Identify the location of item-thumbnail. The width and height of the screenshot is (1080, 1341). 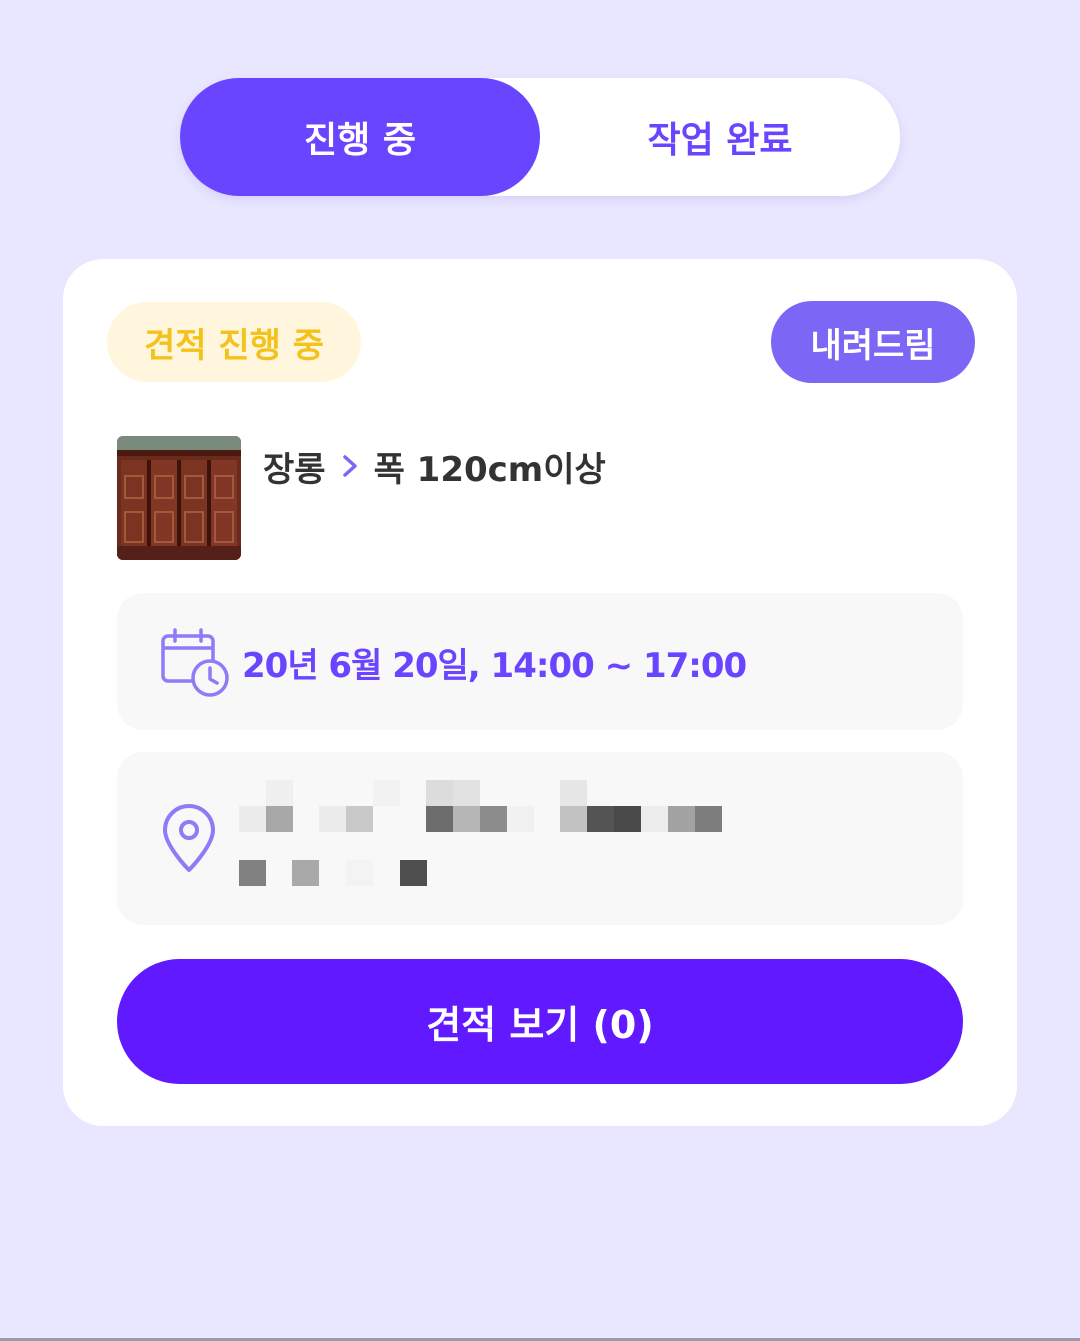
(179, 498).